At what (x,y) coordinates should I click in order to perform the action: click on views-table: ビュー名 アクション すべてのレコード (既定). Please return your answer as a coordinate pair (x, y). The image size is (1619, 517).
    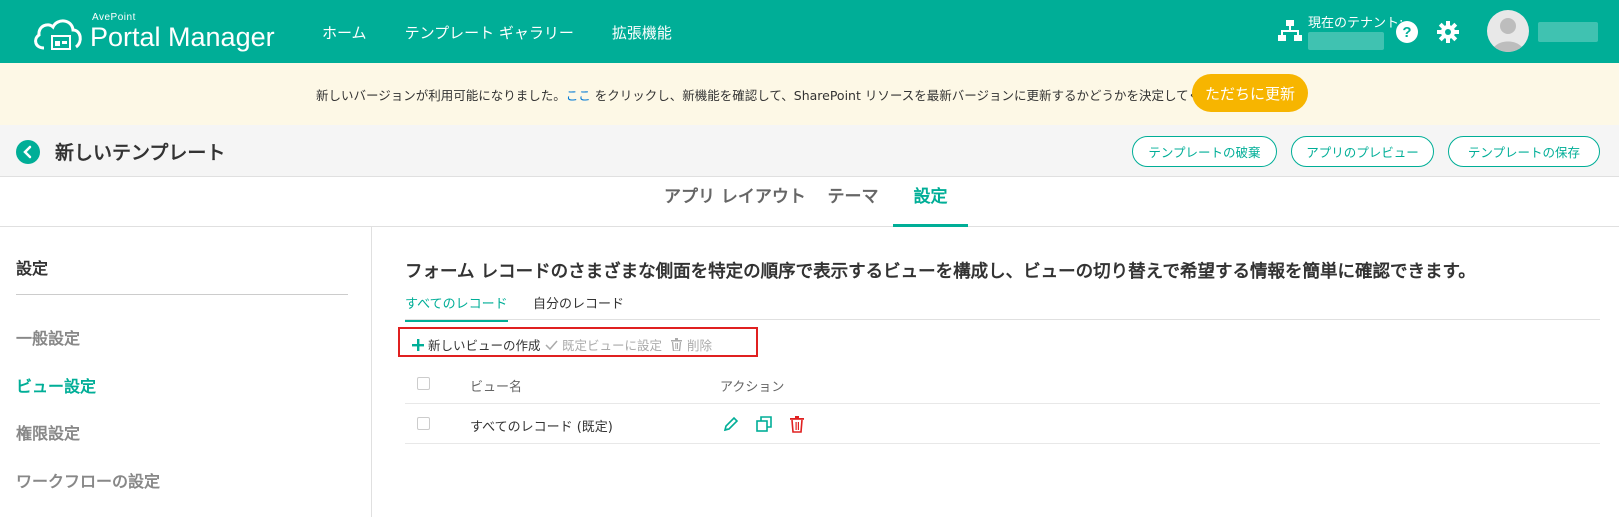
    Looking at the image, I should click on (1002, 404).